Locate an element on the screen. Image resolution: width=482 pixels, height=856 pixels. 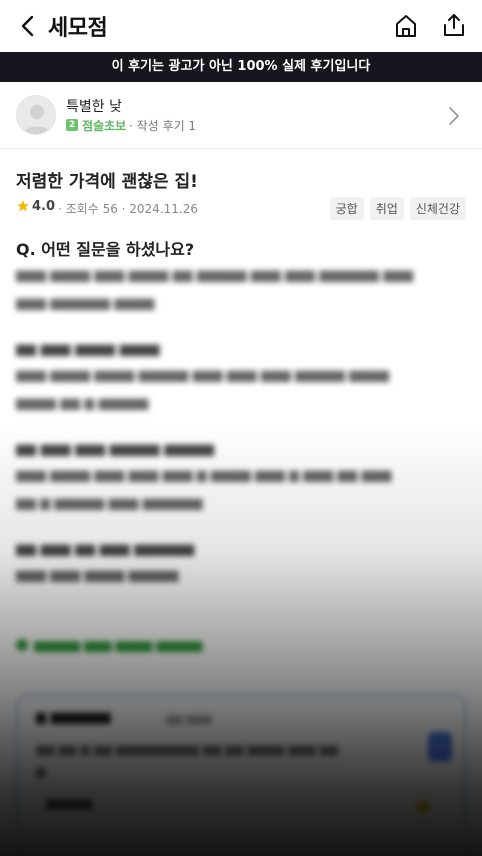
tag: 신체건강 is located at coordinates (437, 208).